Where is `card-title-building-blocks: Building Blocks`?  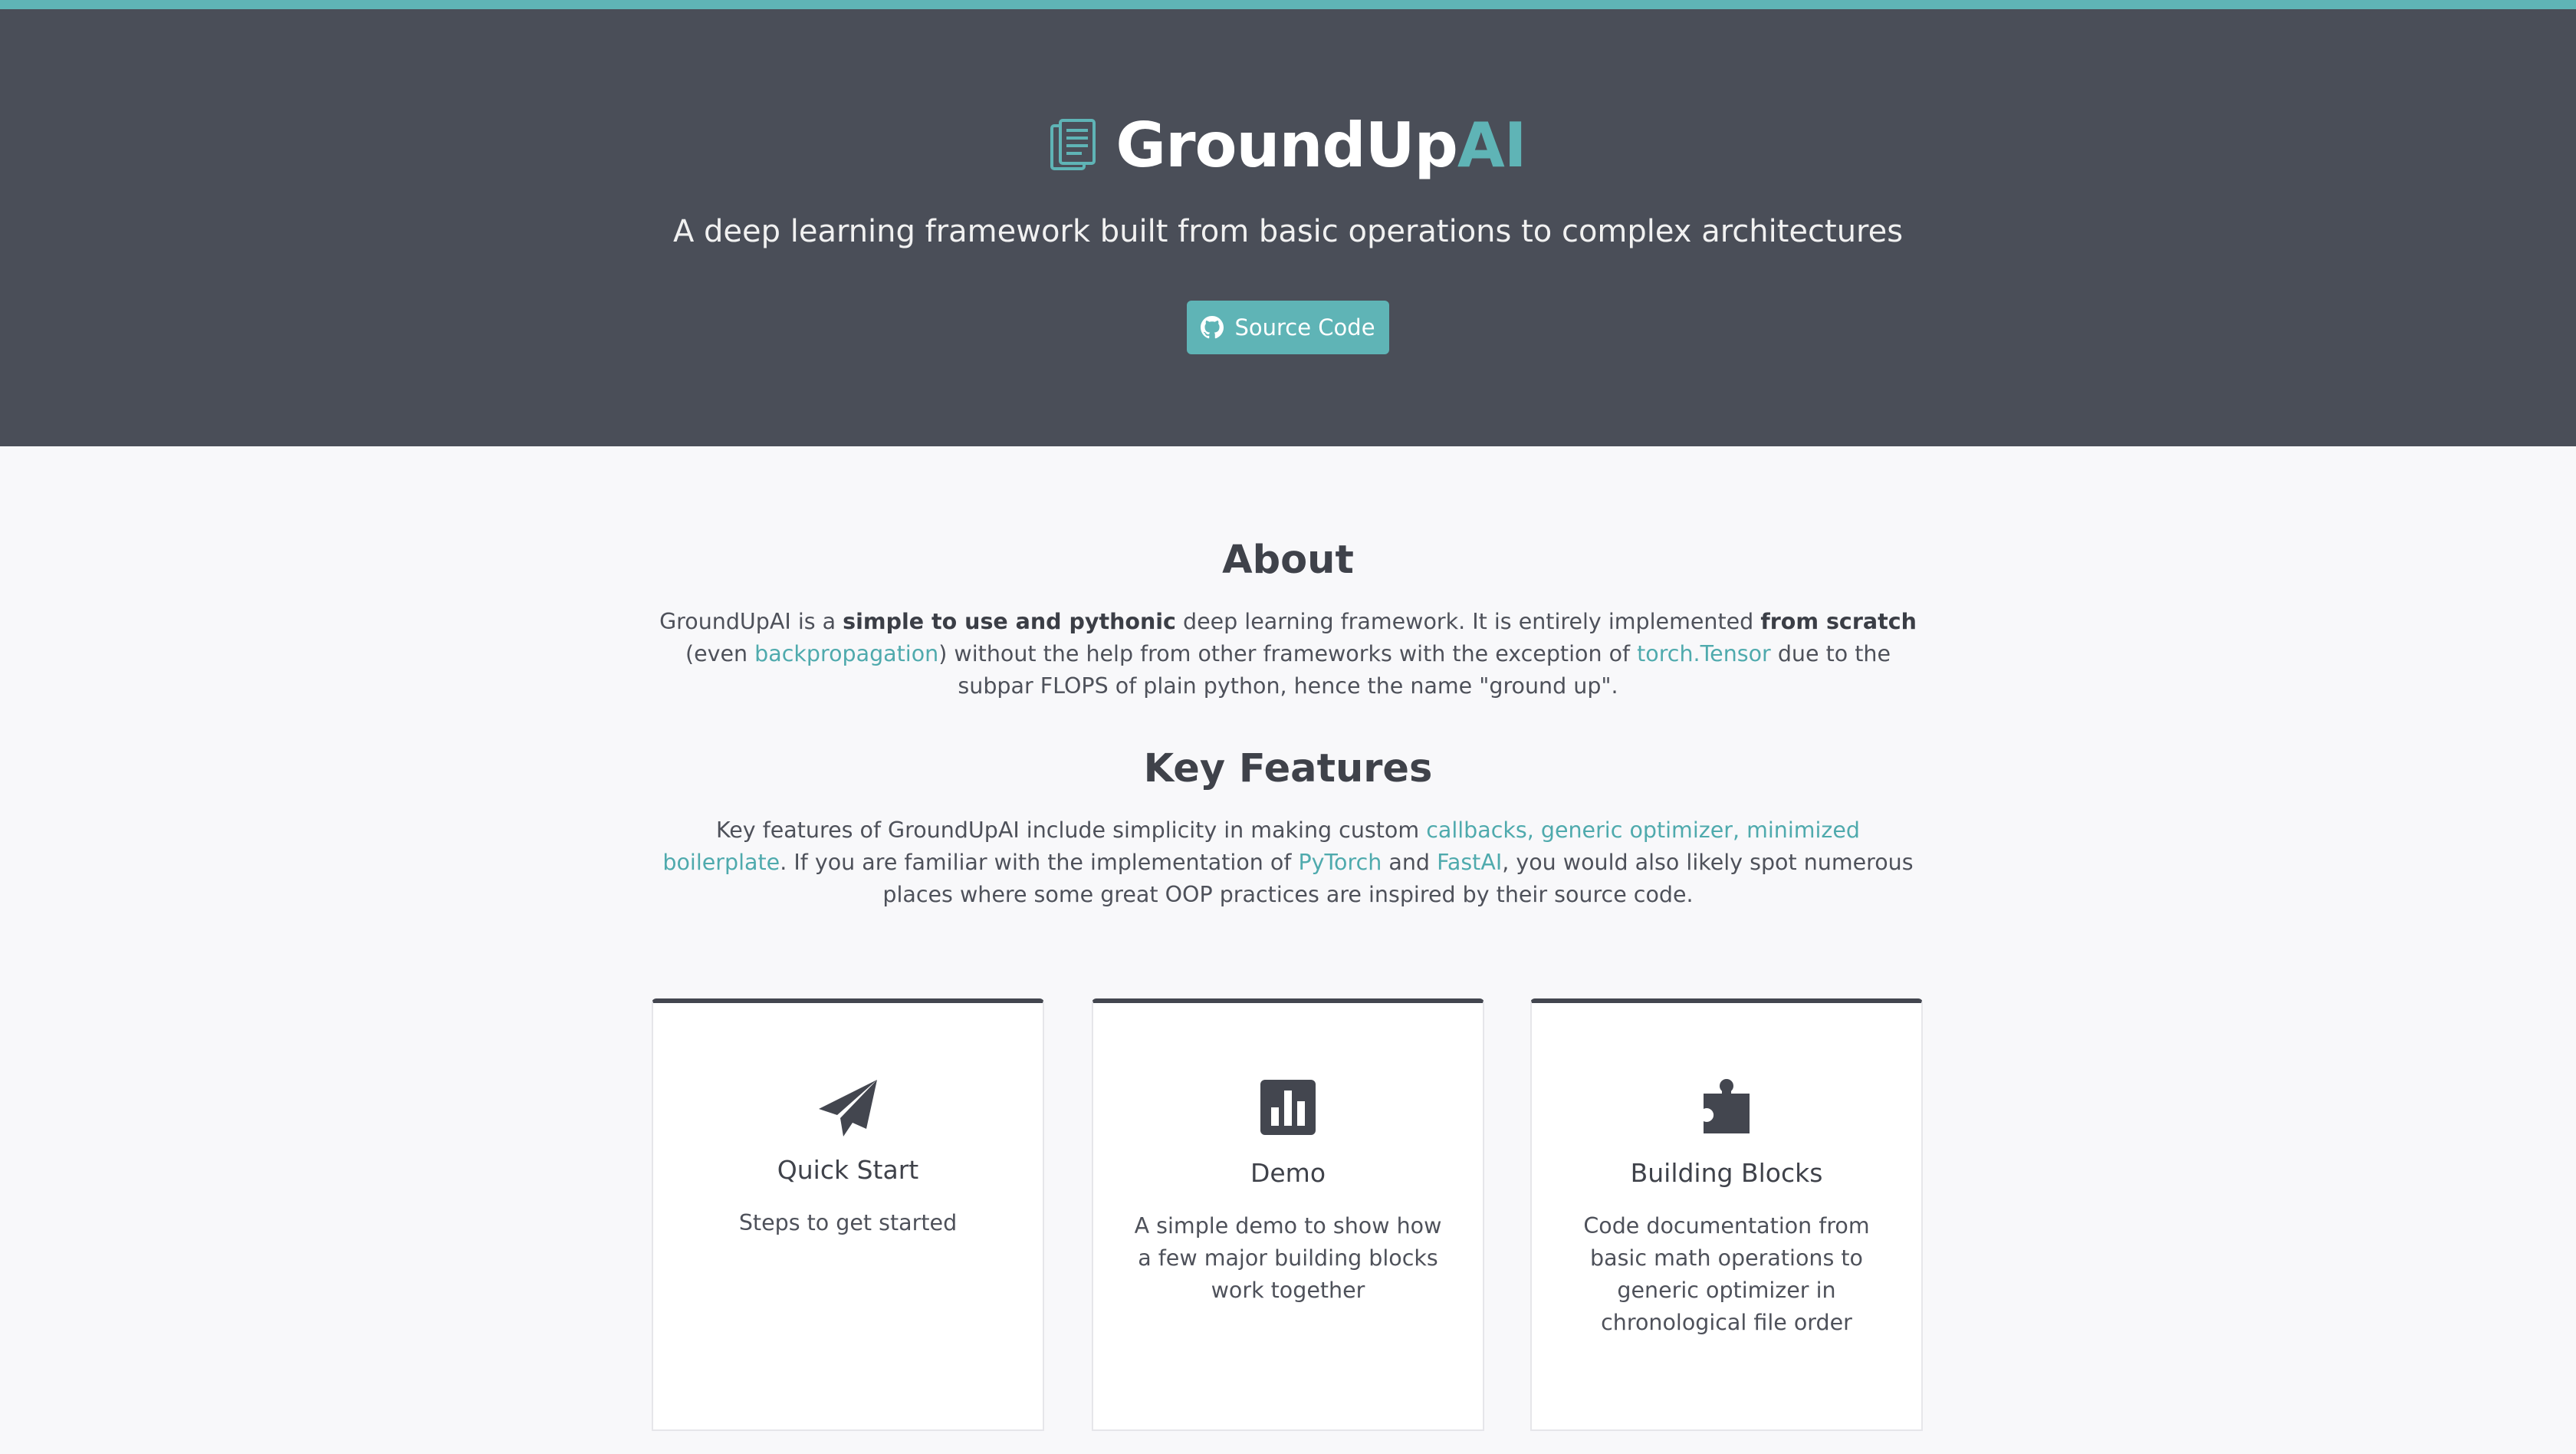
card-title-building-blocks: Building Blocks is located at coordinates (1727, 1173).